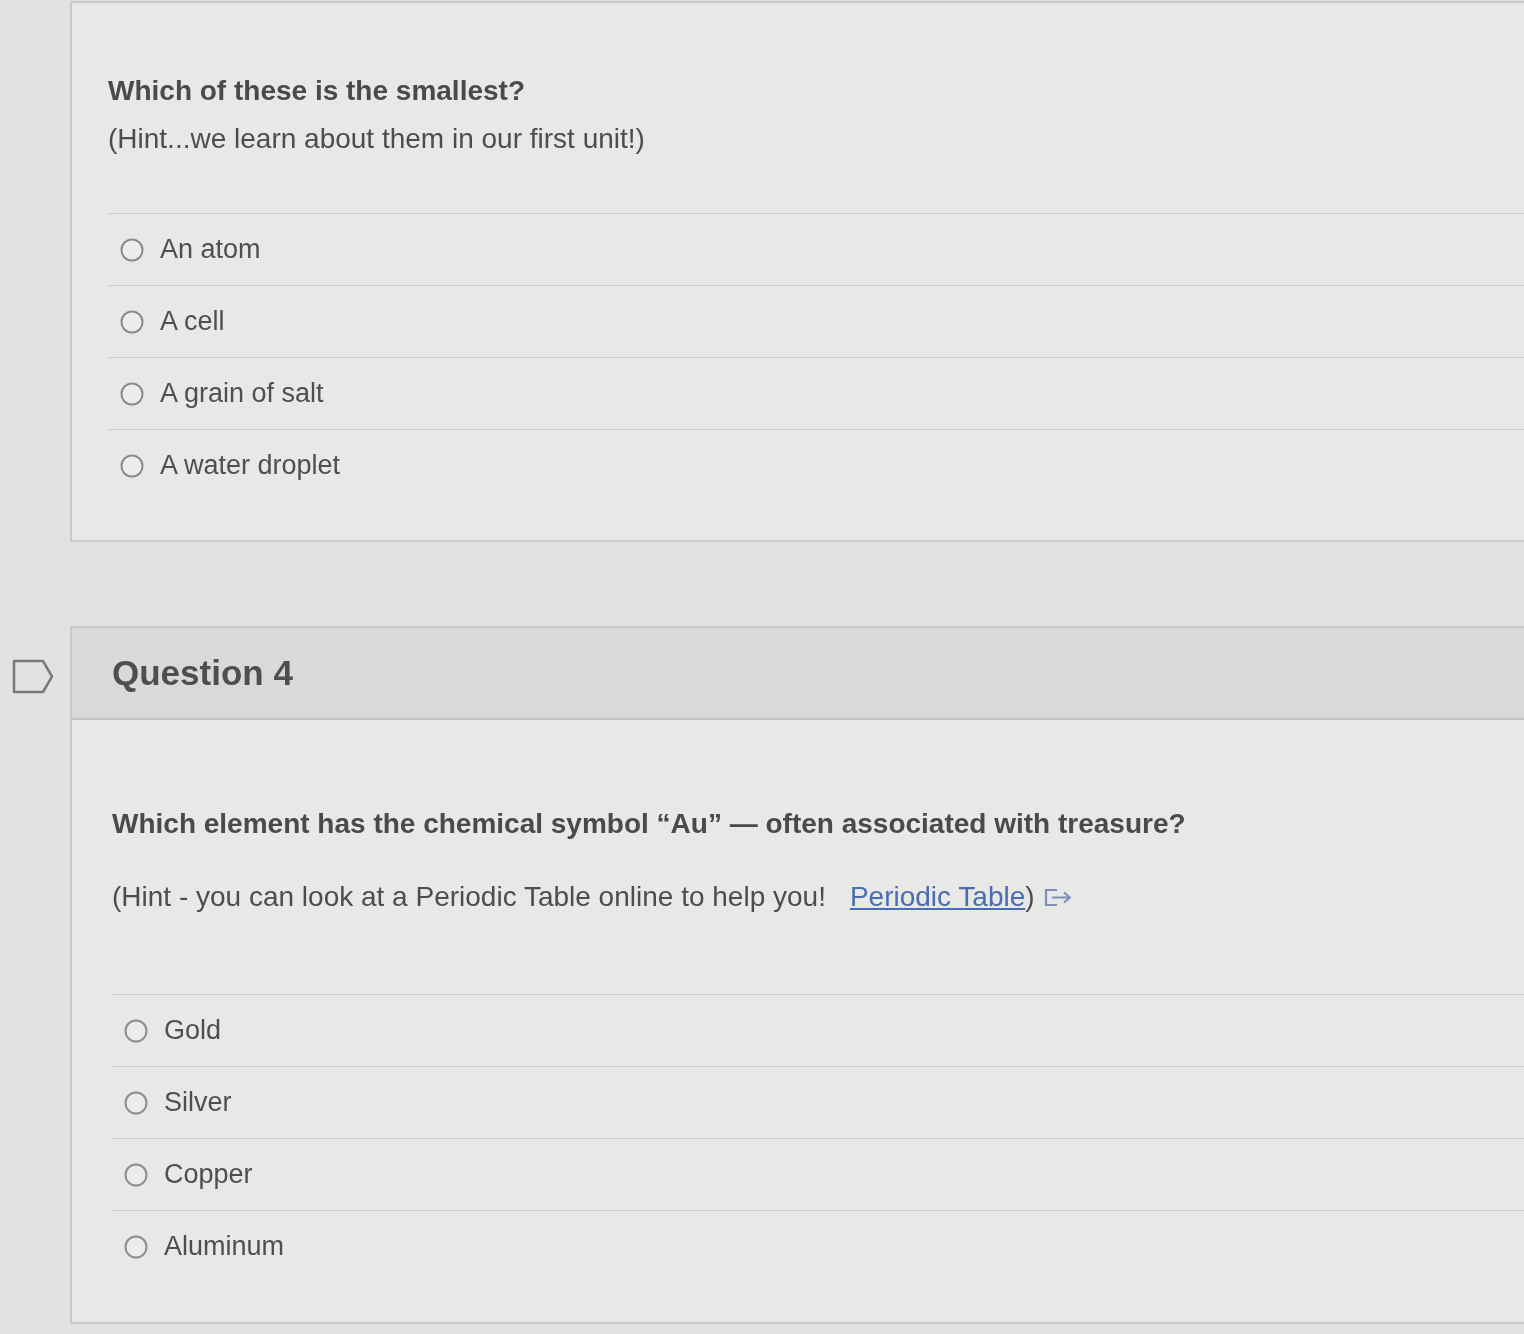  I want to click on hint-text: (Hint...we learn about them in our first unit!), so click(377, 139).